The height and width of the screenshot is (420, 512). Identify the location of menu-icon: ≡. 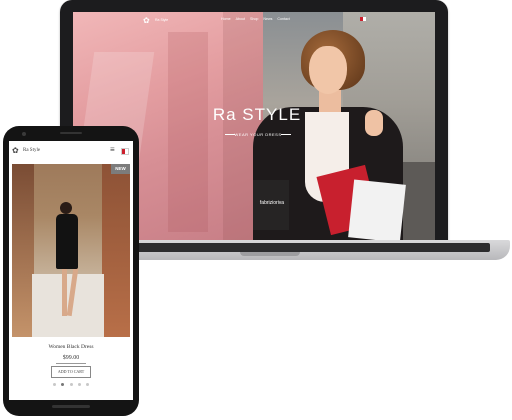
(112, 150).